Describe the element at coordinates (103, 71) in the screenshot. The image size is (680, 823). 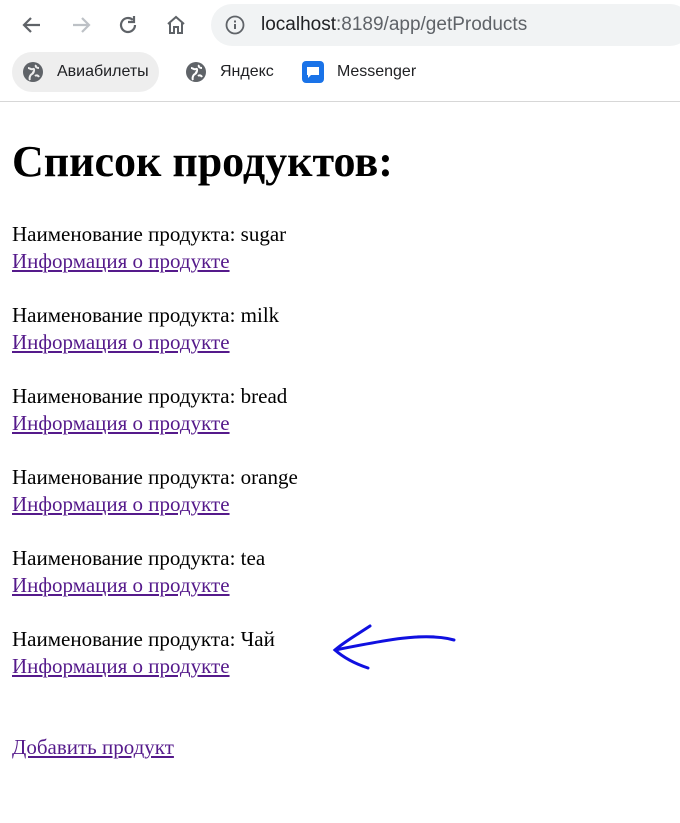
I see `bookmark-label: Авиабилеты` at that location.